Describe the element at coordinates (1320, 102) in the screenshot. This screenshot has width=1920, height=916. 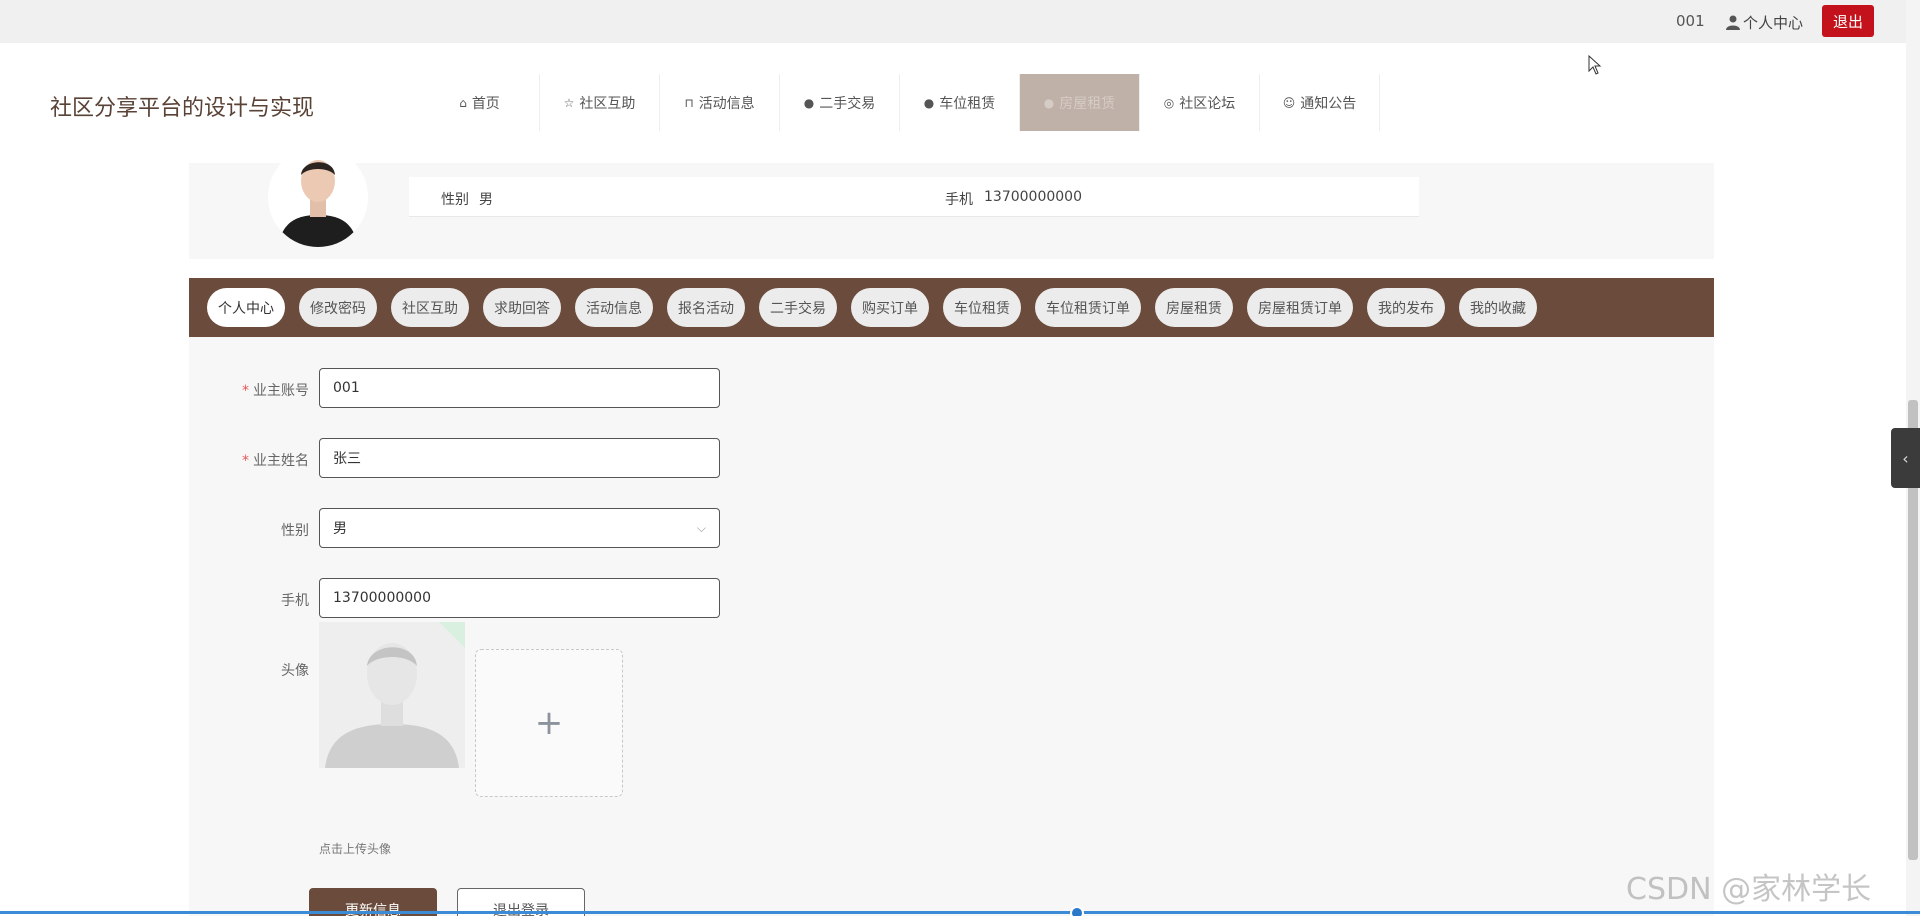
I see `nav-announcements: ☺ 通知公告` at that location.